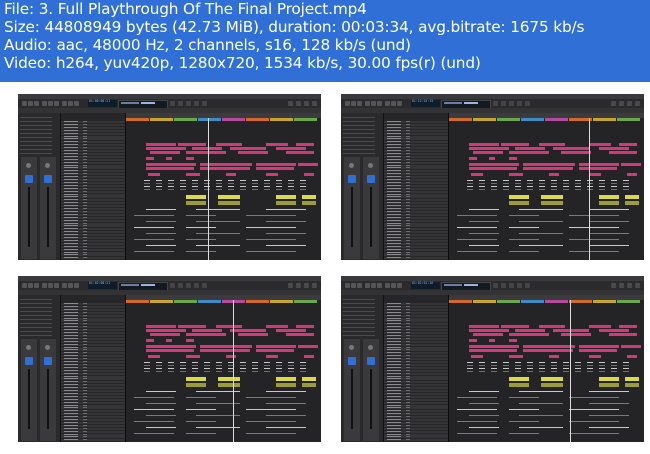 This screenshot has width=650, height=454. Describe the element at coordinates (349, 101) in the screenshot. I see `window-controls` at that location.